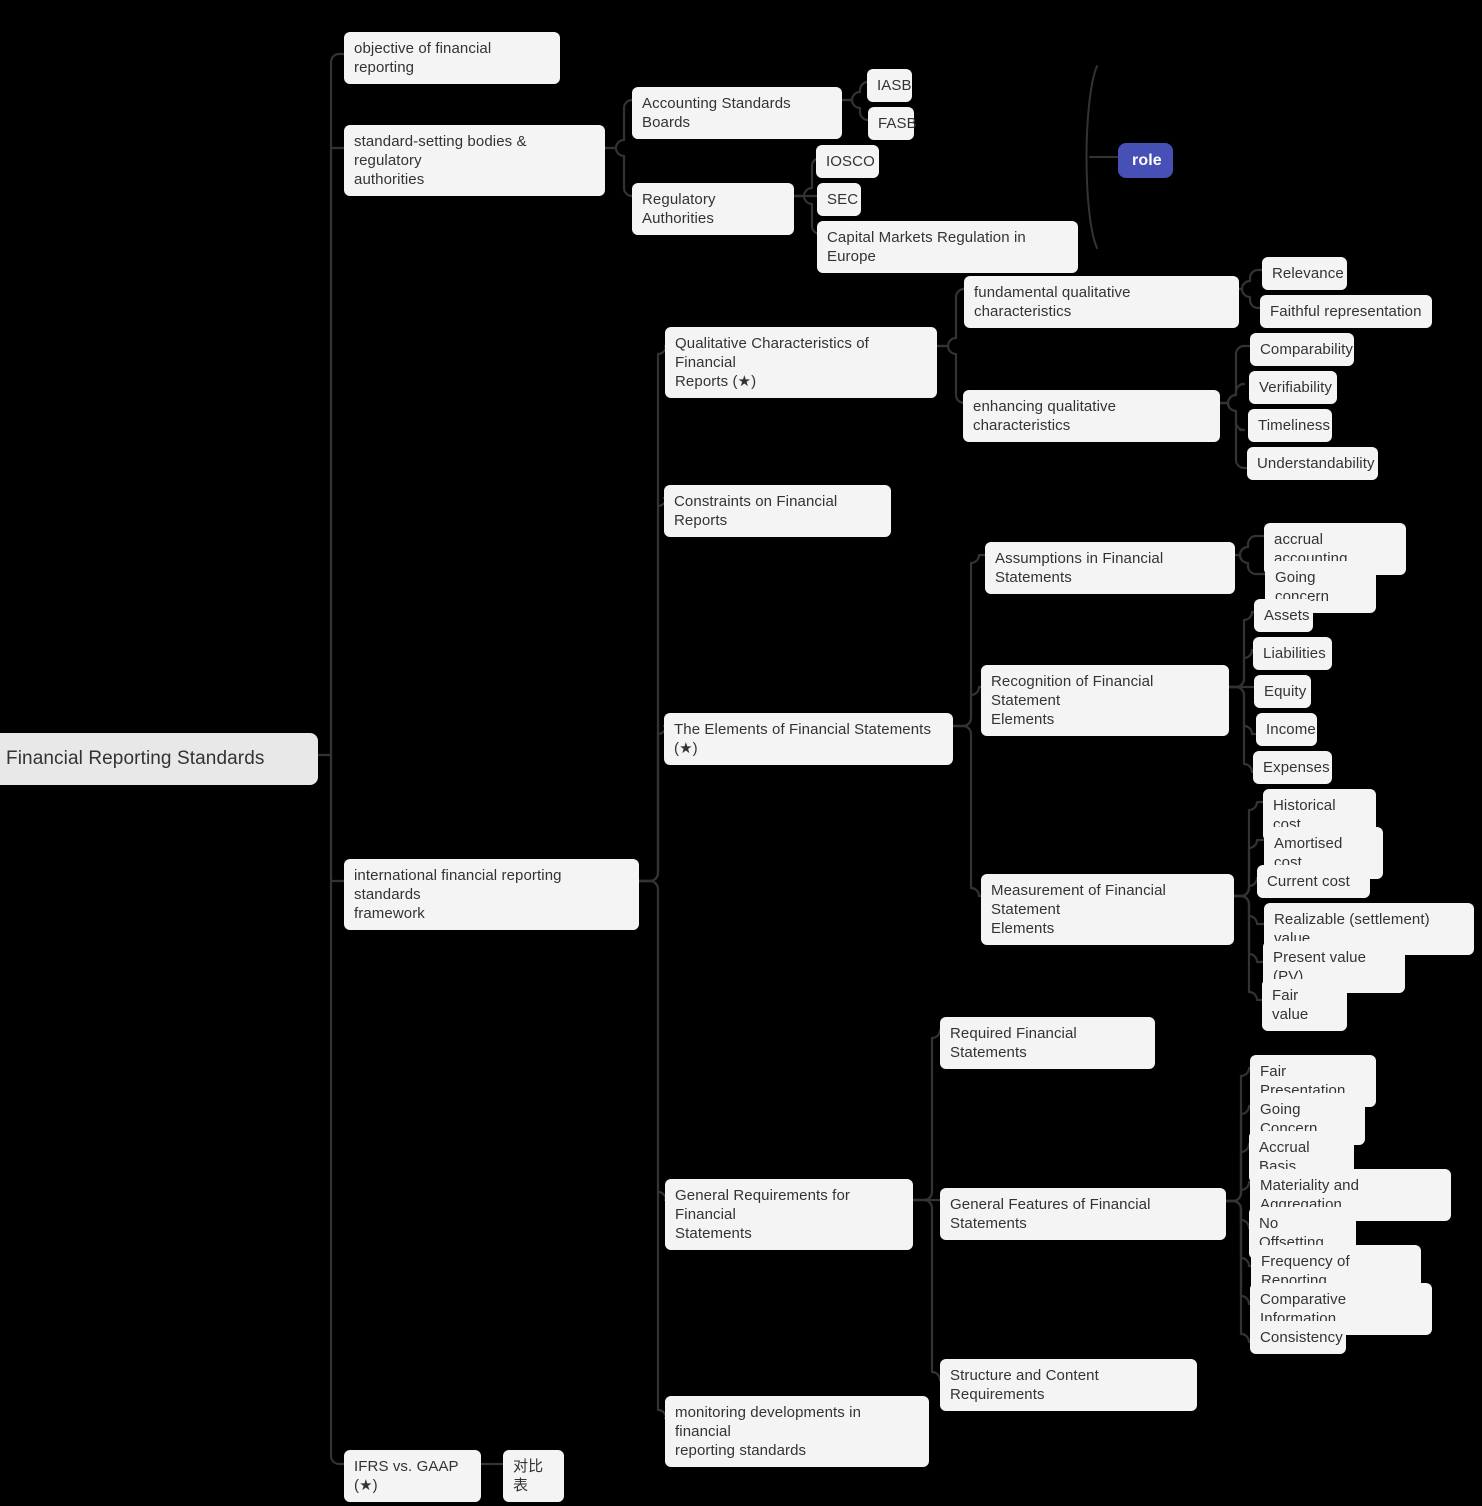  Describe the element at coordinates (1302, 349) in the screenshot. I see `node-comparability: Comparability` at that location.